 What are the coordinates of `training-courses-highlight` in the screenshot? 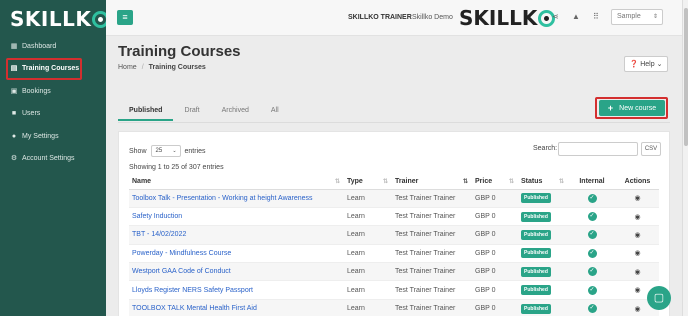 It's located at (44, 69).